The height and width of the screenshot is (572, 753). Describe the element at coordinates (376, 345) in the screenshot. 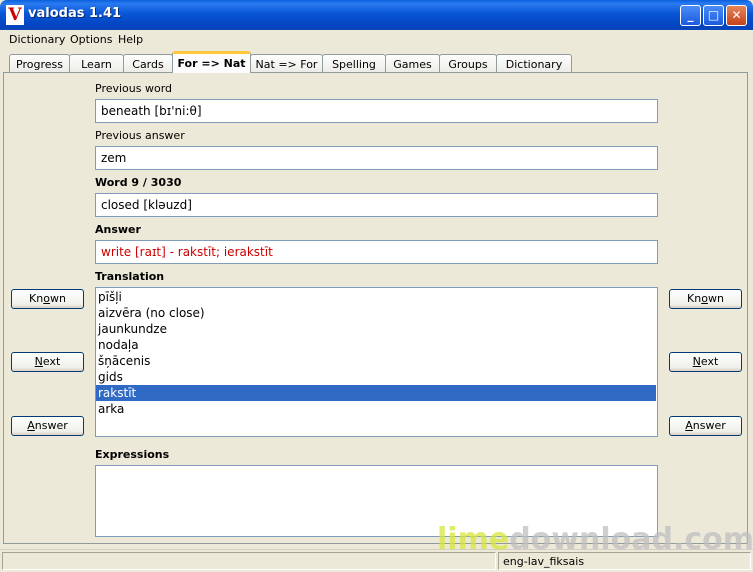

I see `list-item: nodaļa` at that location.